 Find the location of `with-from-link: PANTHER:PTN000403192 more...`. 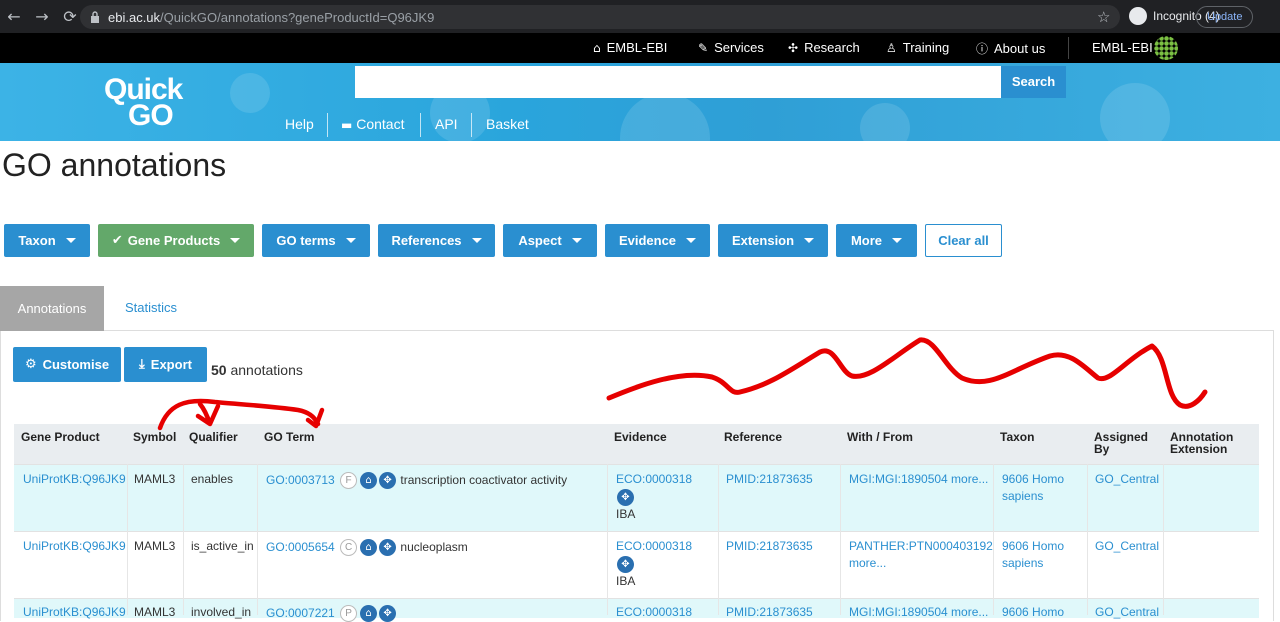

with-from-link: PANTHER:PTN000403192 more... is located at coordinates (921, 555).